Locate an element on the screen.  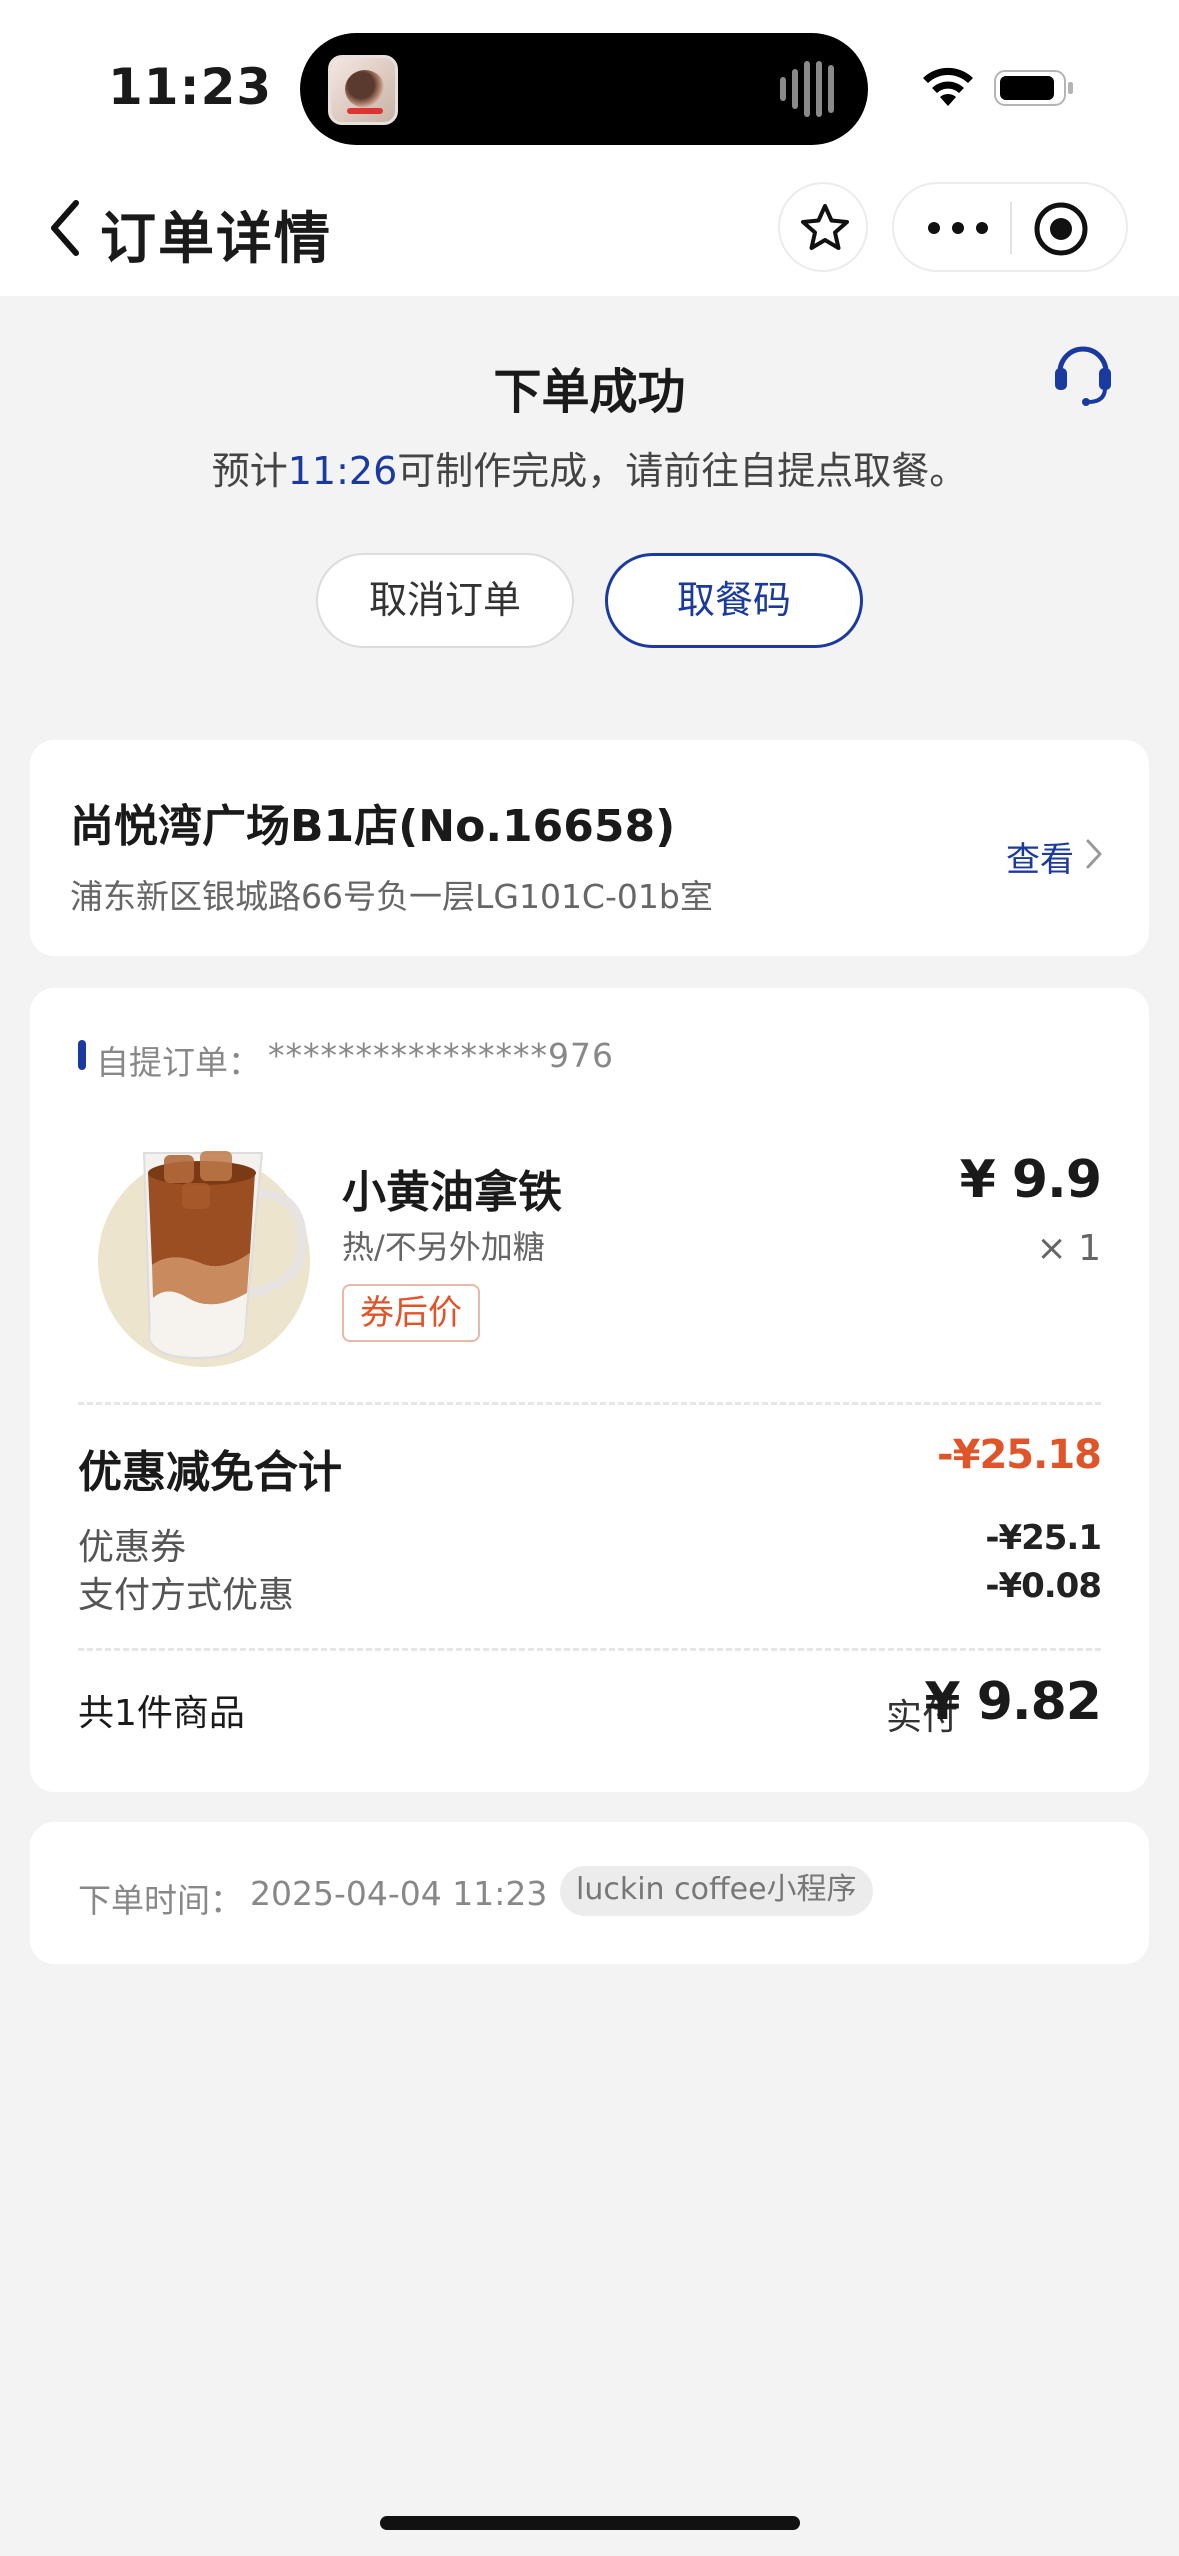
paid-amount: ¥ 9.82 is located at coordinates (1013, 1702).